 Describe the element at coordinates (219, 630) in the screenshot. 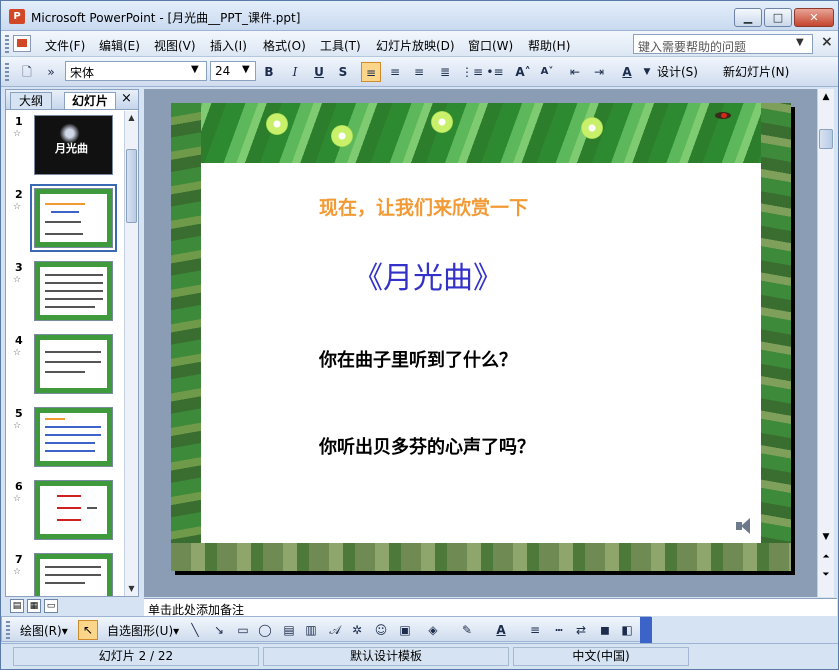

I see `arrow-icon: ↘` at that location.